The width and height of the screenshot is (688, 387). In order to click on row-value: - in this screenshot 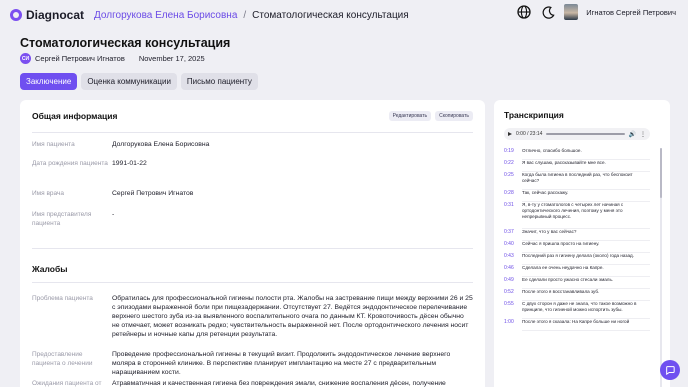, I will do `click(113, 214)`.